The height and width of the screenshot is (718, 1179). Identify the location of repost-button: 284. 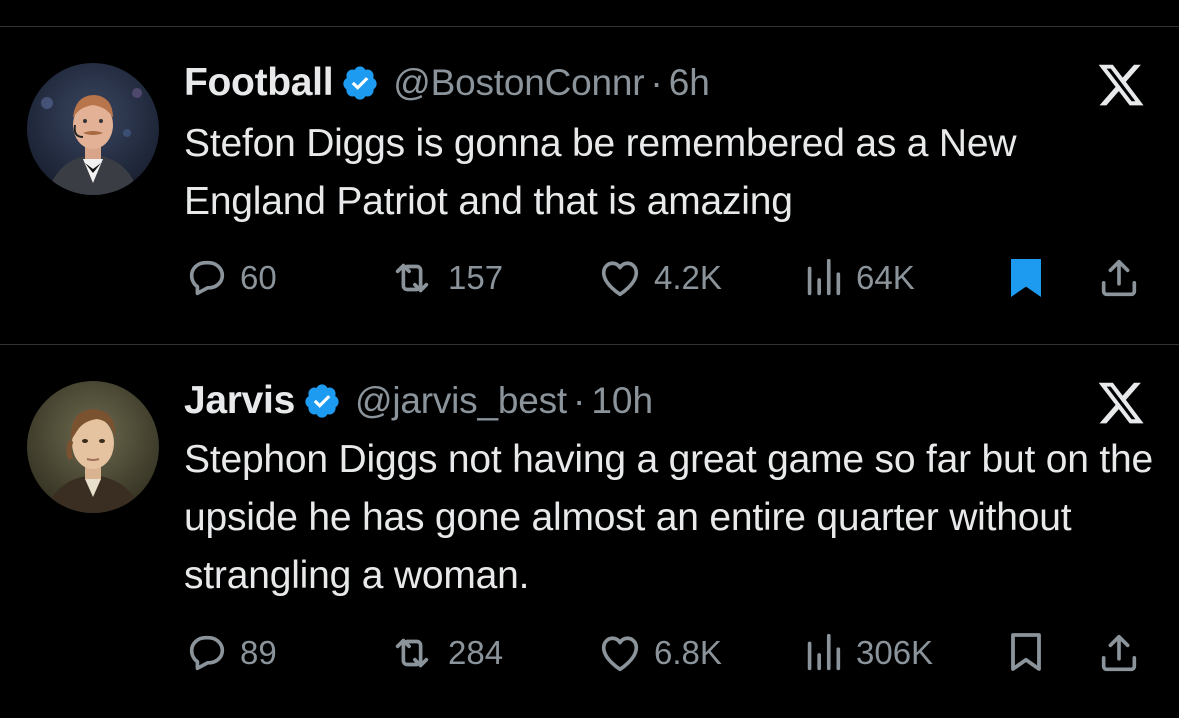
(444, 653).